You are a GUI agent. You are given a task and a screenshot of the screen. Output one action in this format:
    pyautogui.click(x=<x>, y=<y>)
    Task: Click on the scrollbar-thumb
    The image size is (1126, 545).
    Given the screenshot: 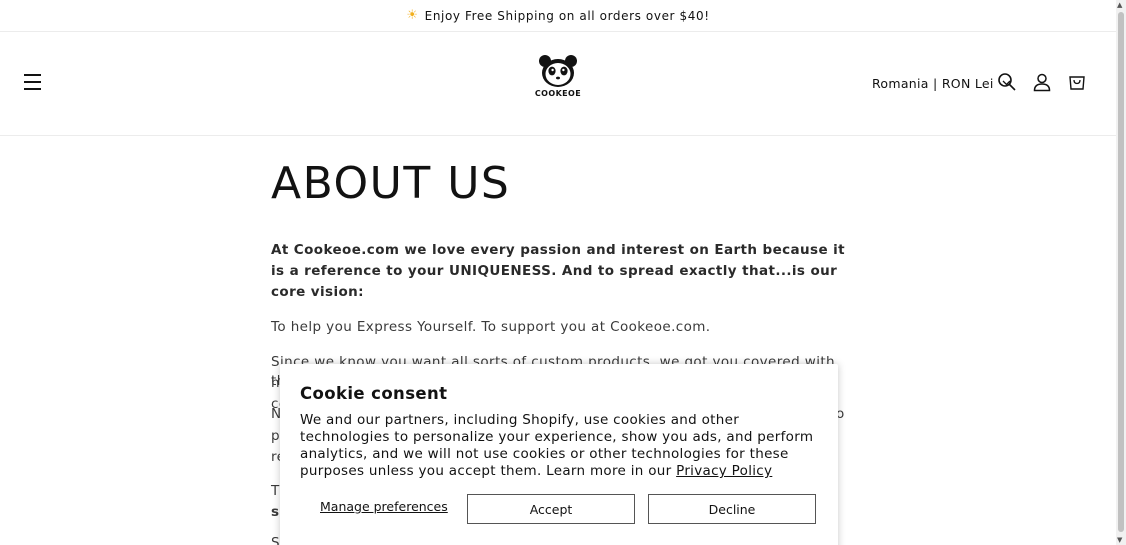 What is the action you would take?
    pyautogui.click(x=1121, y=272)
    